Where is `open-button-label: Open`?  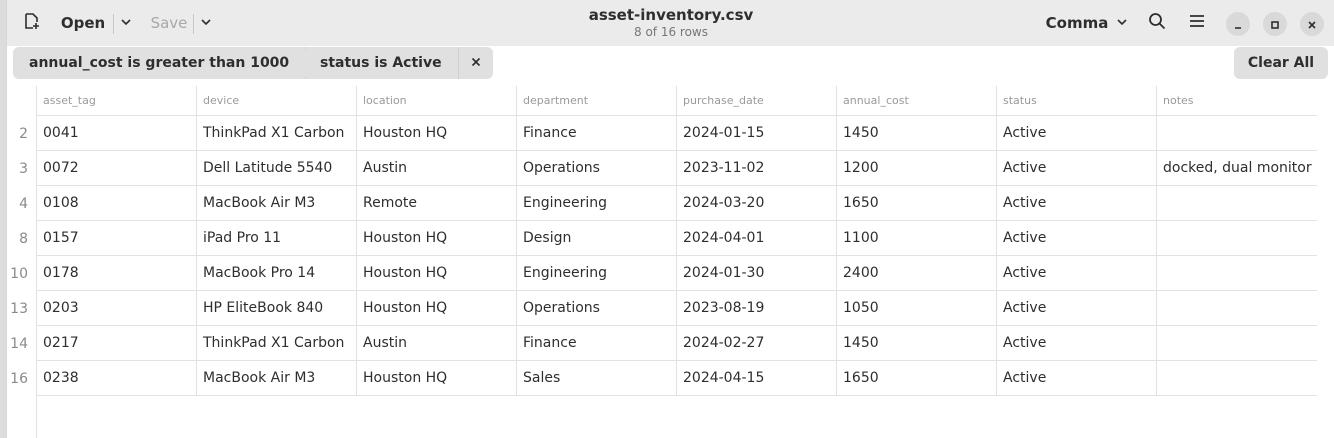 open-button-label: Open is located at coordinates (83, 23).